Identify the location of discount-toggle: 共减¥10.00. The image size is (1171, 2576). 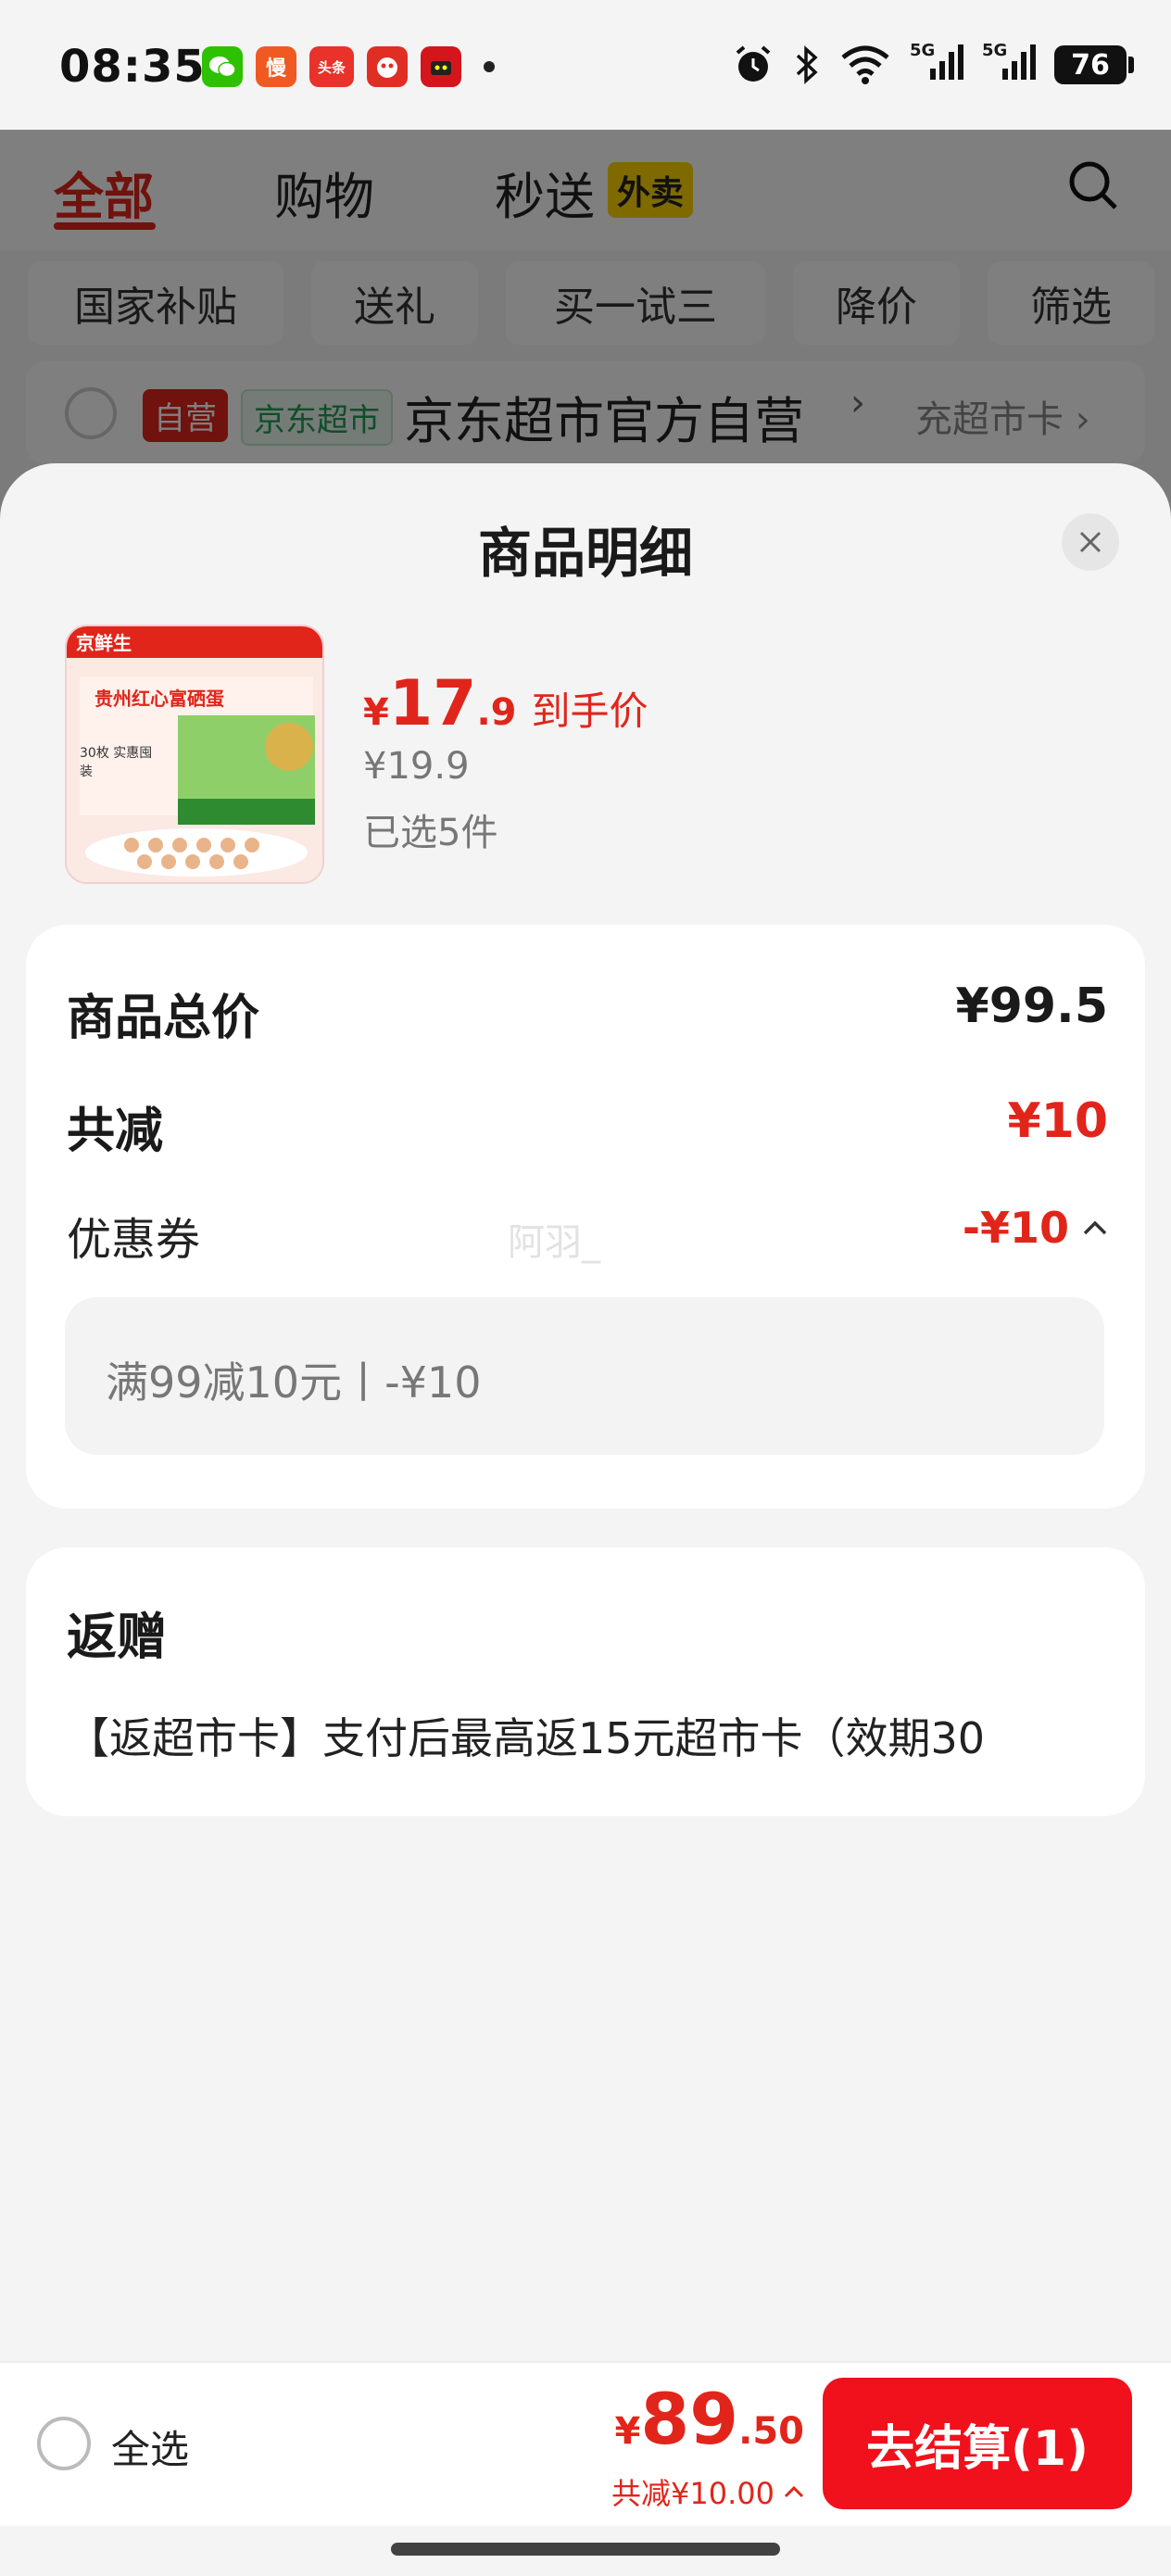
(708, 2491).